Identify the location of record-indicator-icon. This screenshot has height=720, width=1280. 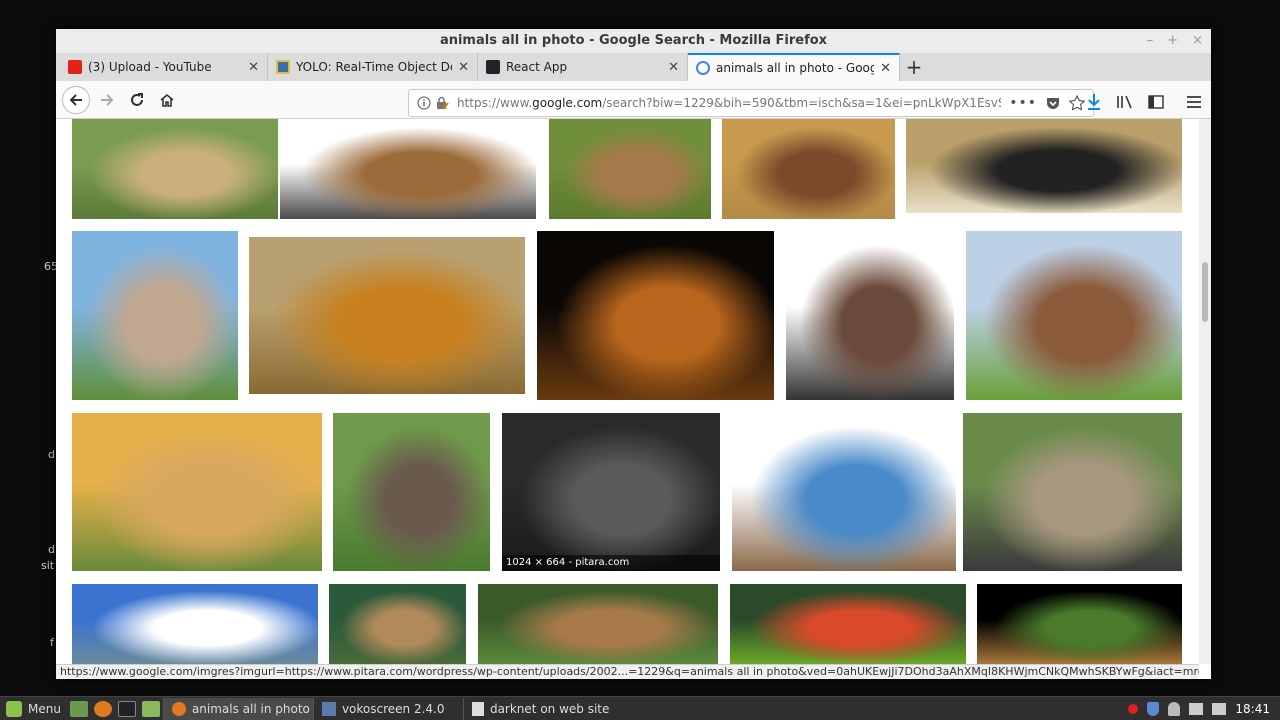
(1133, 708).